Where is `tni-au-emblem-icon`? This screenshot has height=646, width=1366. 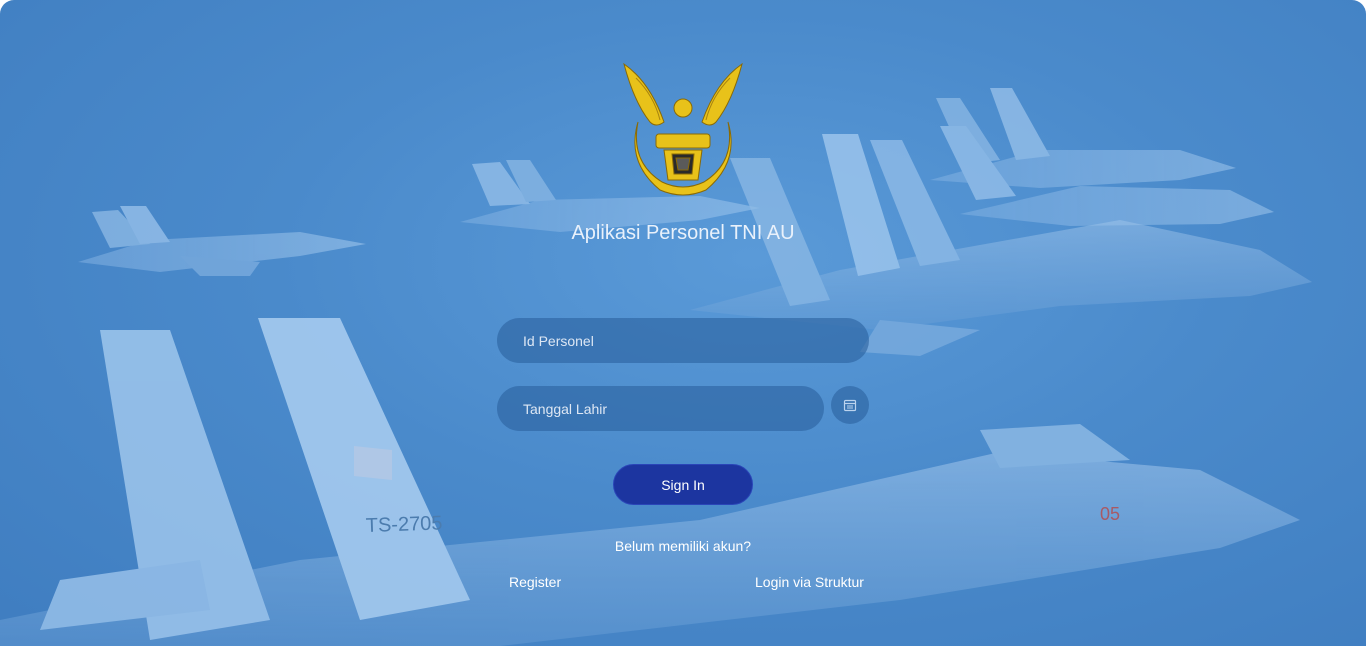 tni-au-emblem-icon is located at coordinates (683, 129).